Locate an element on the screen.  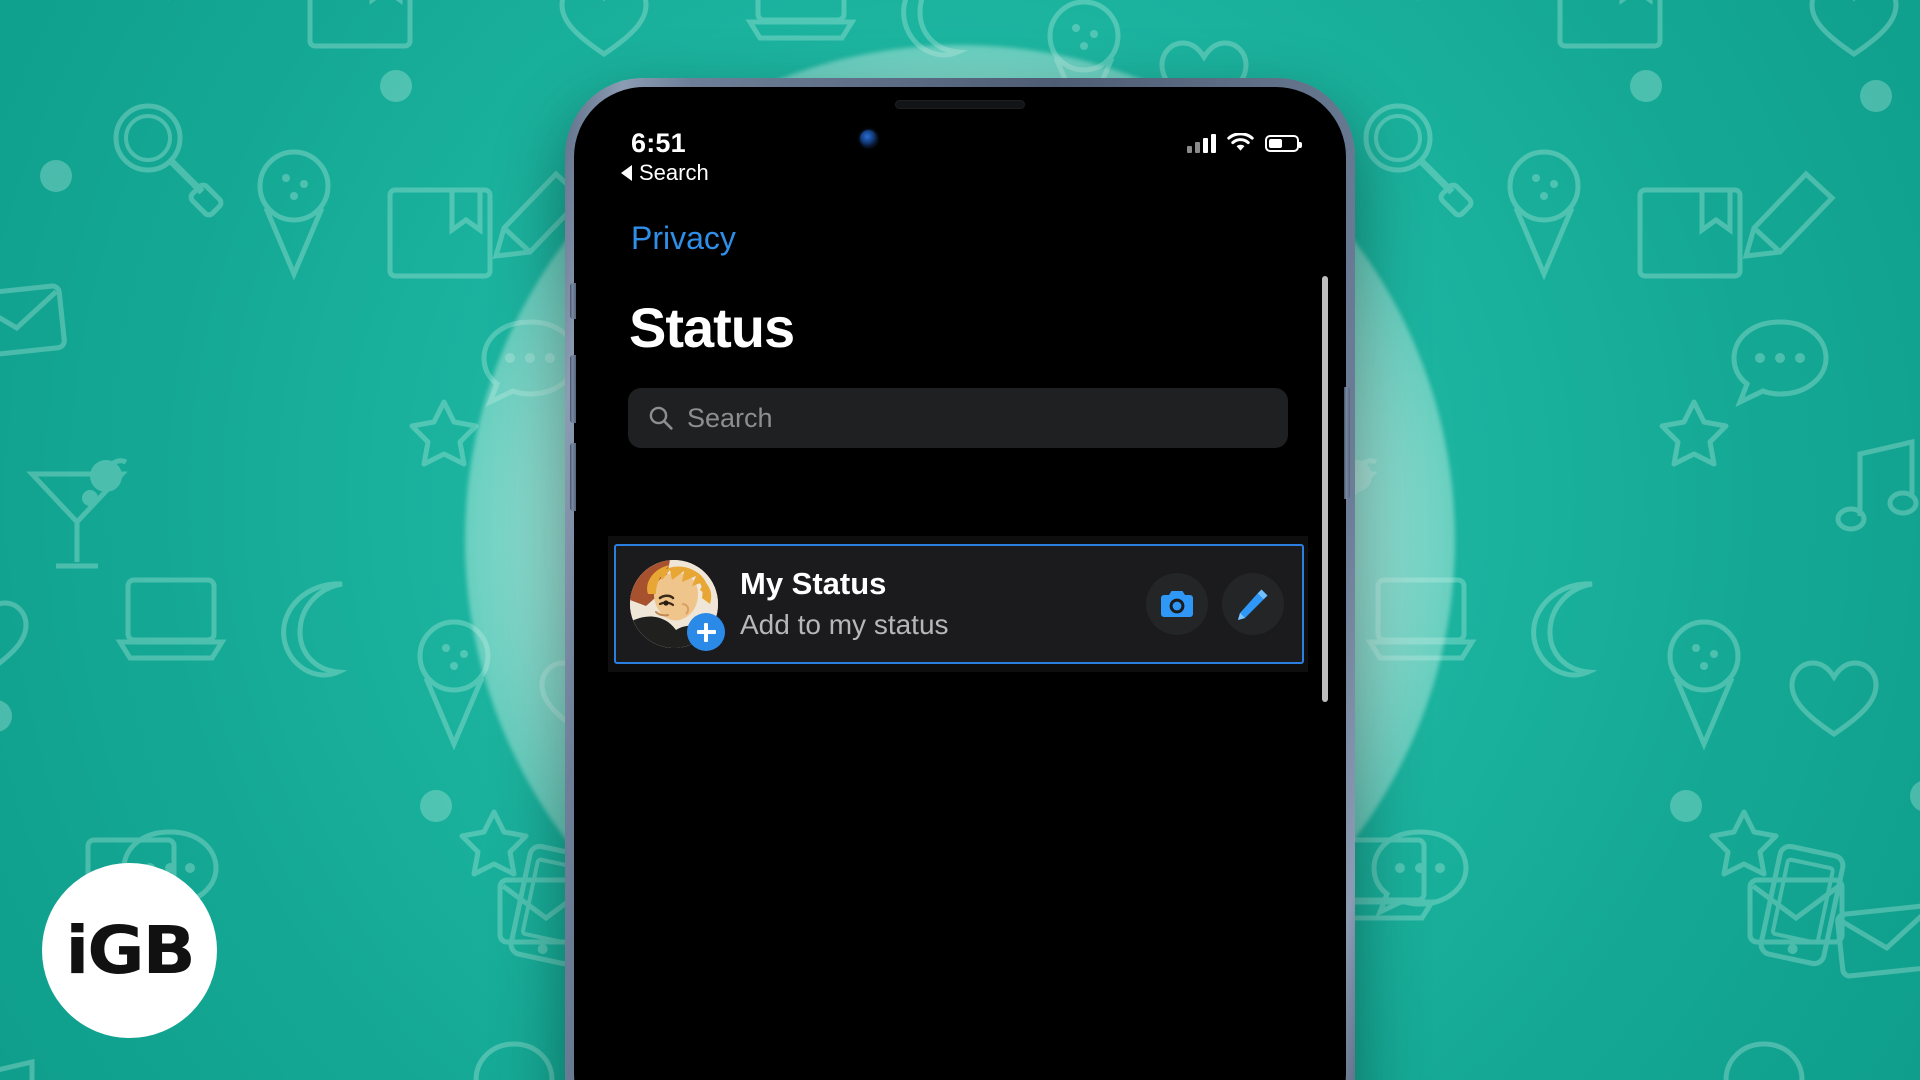
cellular-bars-icon is located at coordinates (1201, 143).